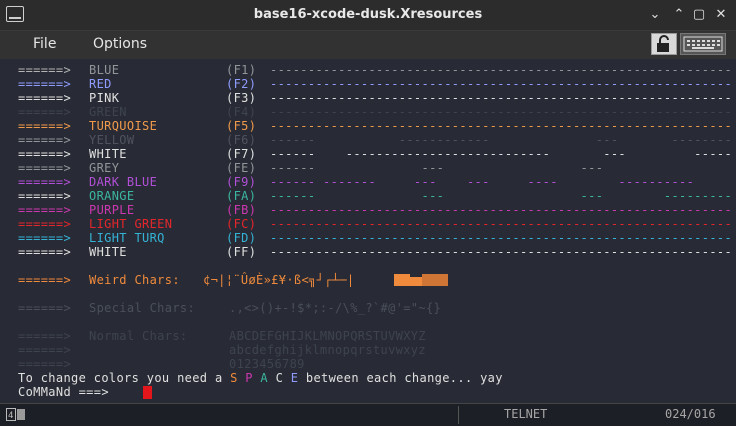 The image size is (736, 426). Describe the element at coordinates (222, 350) in the screenshot. I see `normal-lower-line: ======> abcdefghijklmnopqrstuvwxyz` at that location.